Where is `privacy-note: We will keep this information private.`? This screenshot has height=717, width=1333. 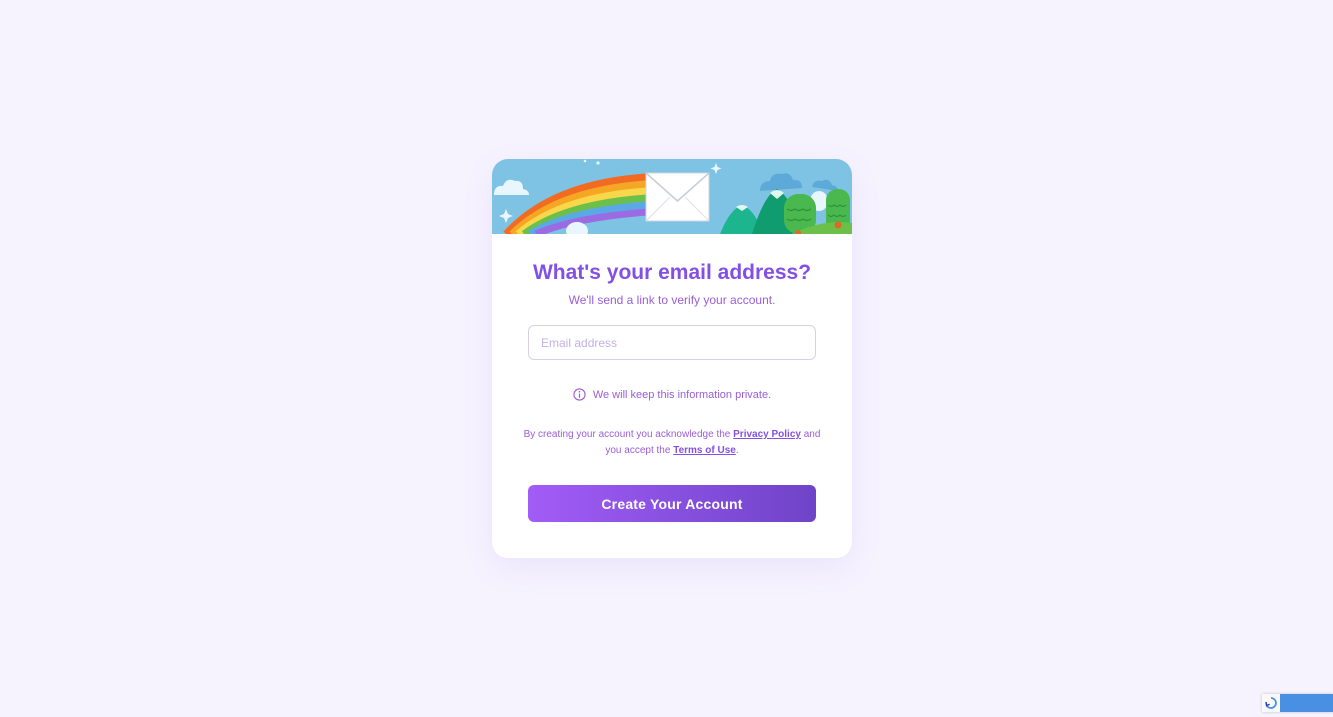 privacy-note: We will keep this information private. is located at coordinates (672, 394).